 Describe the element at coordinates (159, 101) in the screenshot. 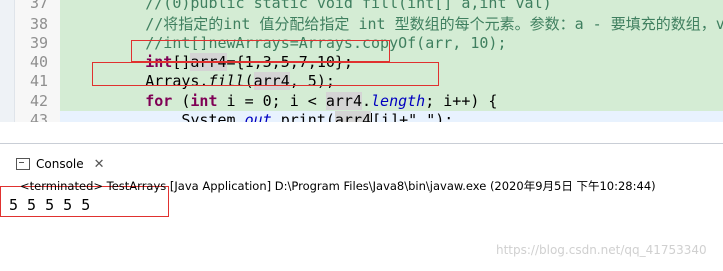

I see `keyword: for` at that location.